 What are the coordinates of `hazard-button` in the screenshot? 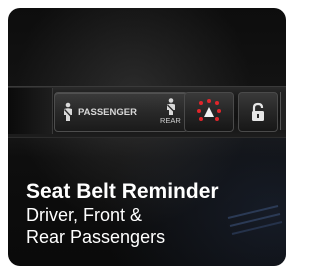 It's located at (209, 112).